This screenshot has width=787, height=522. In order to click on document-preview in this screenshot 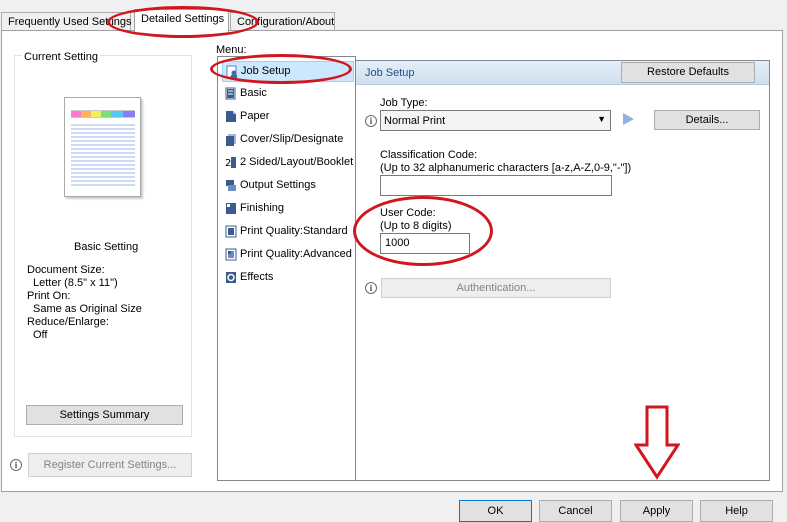, I will do `click(102, 147)`.